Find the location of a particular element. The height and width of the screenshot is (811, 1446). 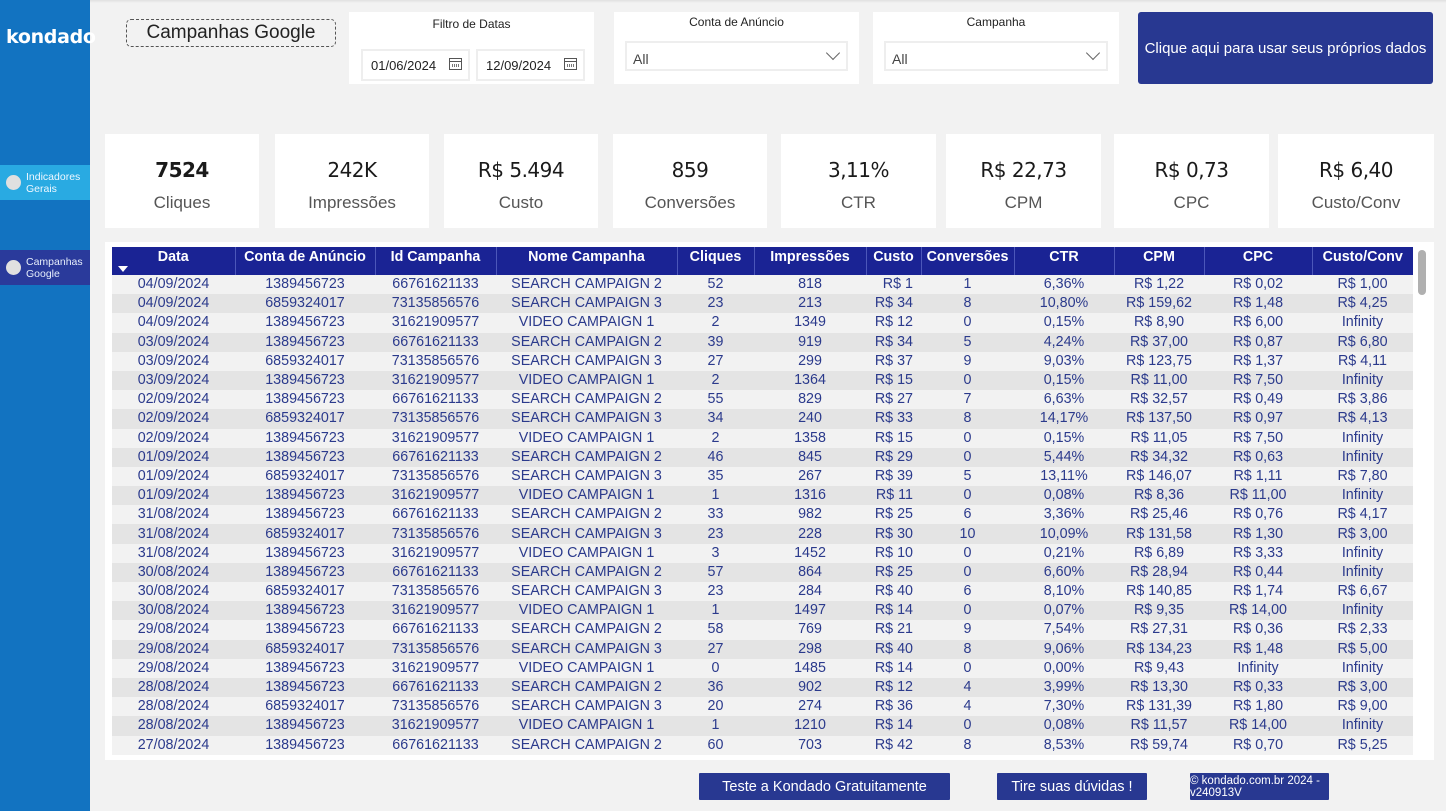

cell-data: 28/08/2024 is located at coordinates (173, 726).